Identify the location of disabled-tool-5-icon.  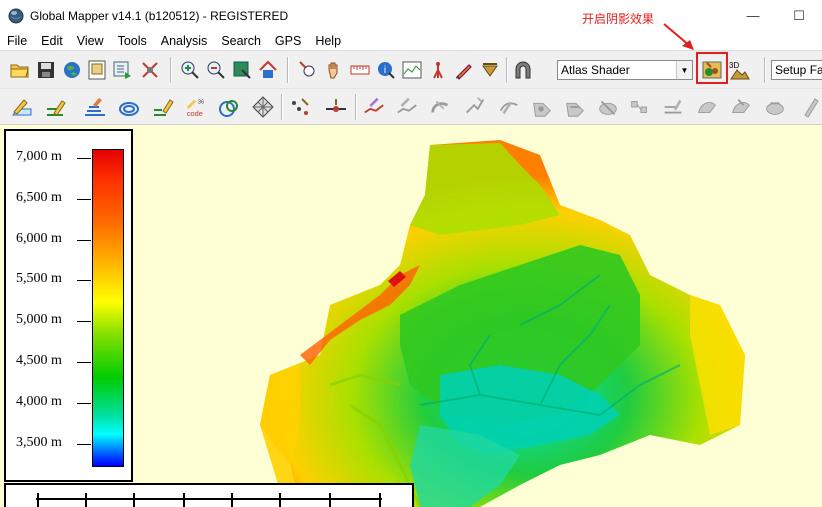
(542, 107).